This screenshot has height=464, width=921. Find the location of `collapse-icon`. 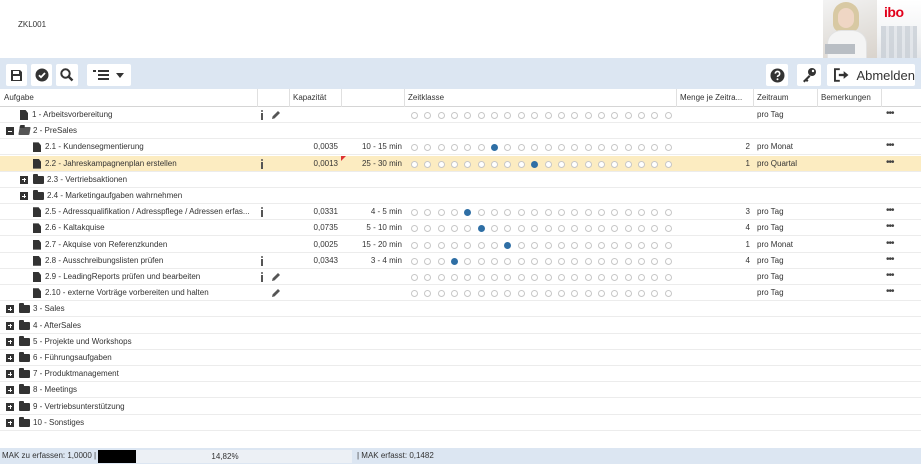

collapse-icon is located at coordinates (10, 131).